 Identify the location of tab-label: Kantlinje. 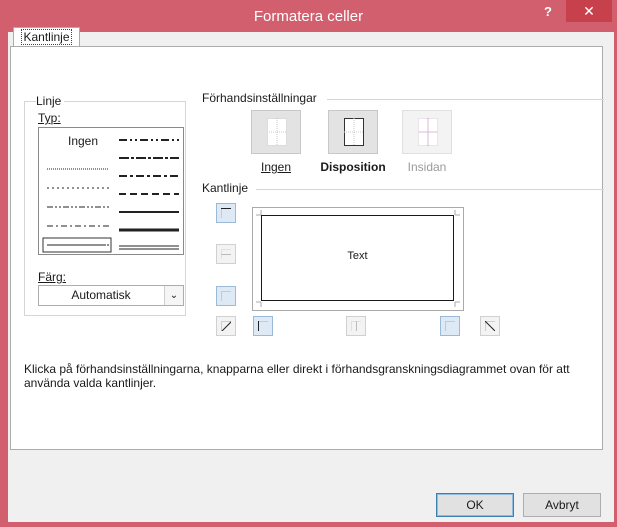
(46, 37).